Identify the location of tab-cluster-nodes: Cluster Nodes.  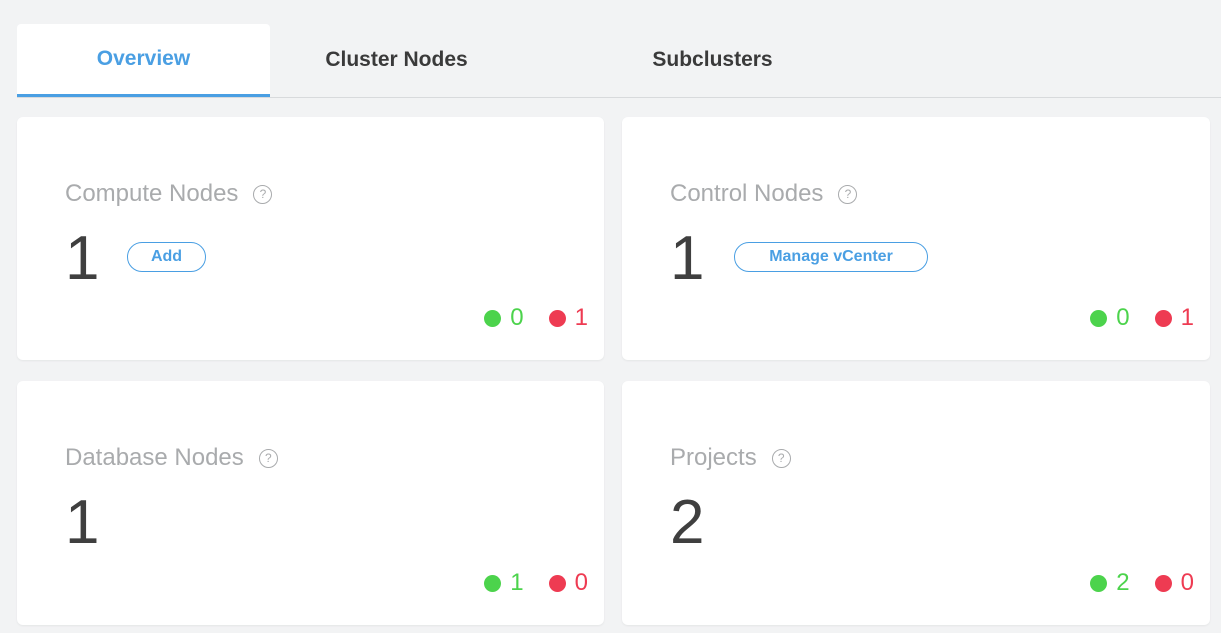
(396, 60).